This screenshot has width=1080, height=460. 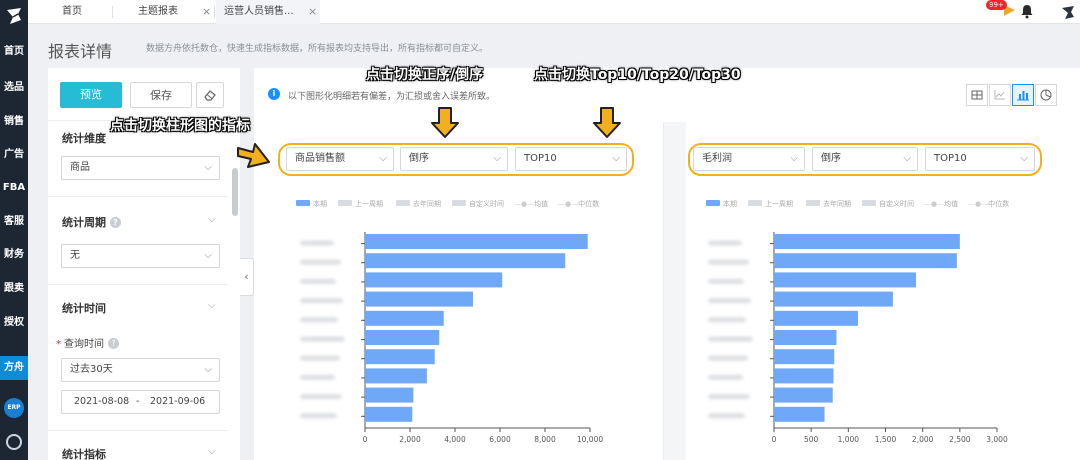 I want to click on annotation-top: 点击切换Top10/Top20/Top30, so click(x=637, y=75).